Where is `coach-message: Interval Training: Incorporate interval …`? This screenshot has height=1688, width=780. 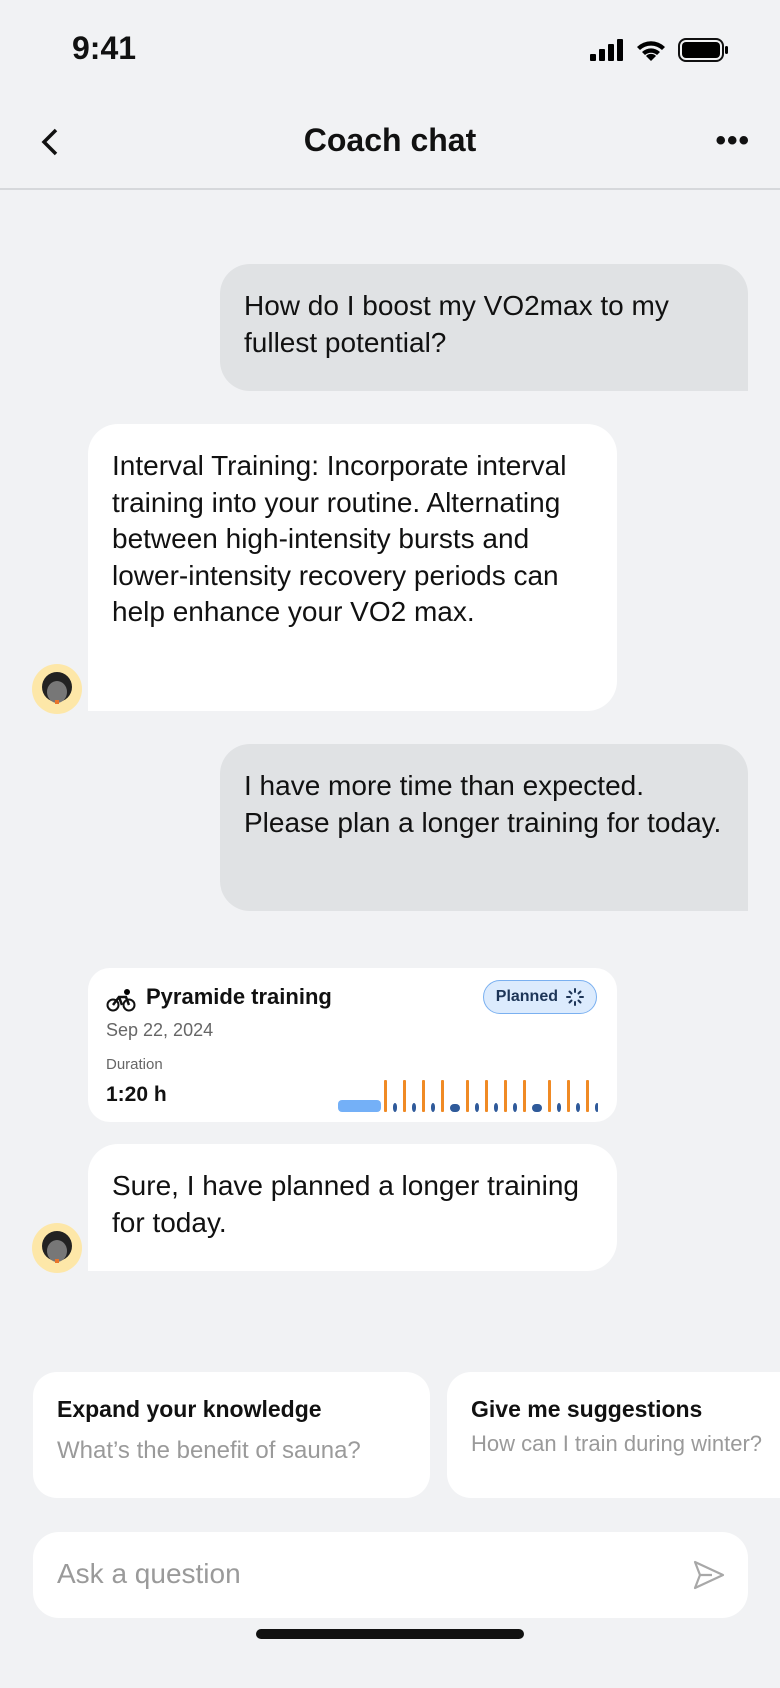 coach-message: Interval Training: Incorporate interval … is located at coordinates (352, 567).